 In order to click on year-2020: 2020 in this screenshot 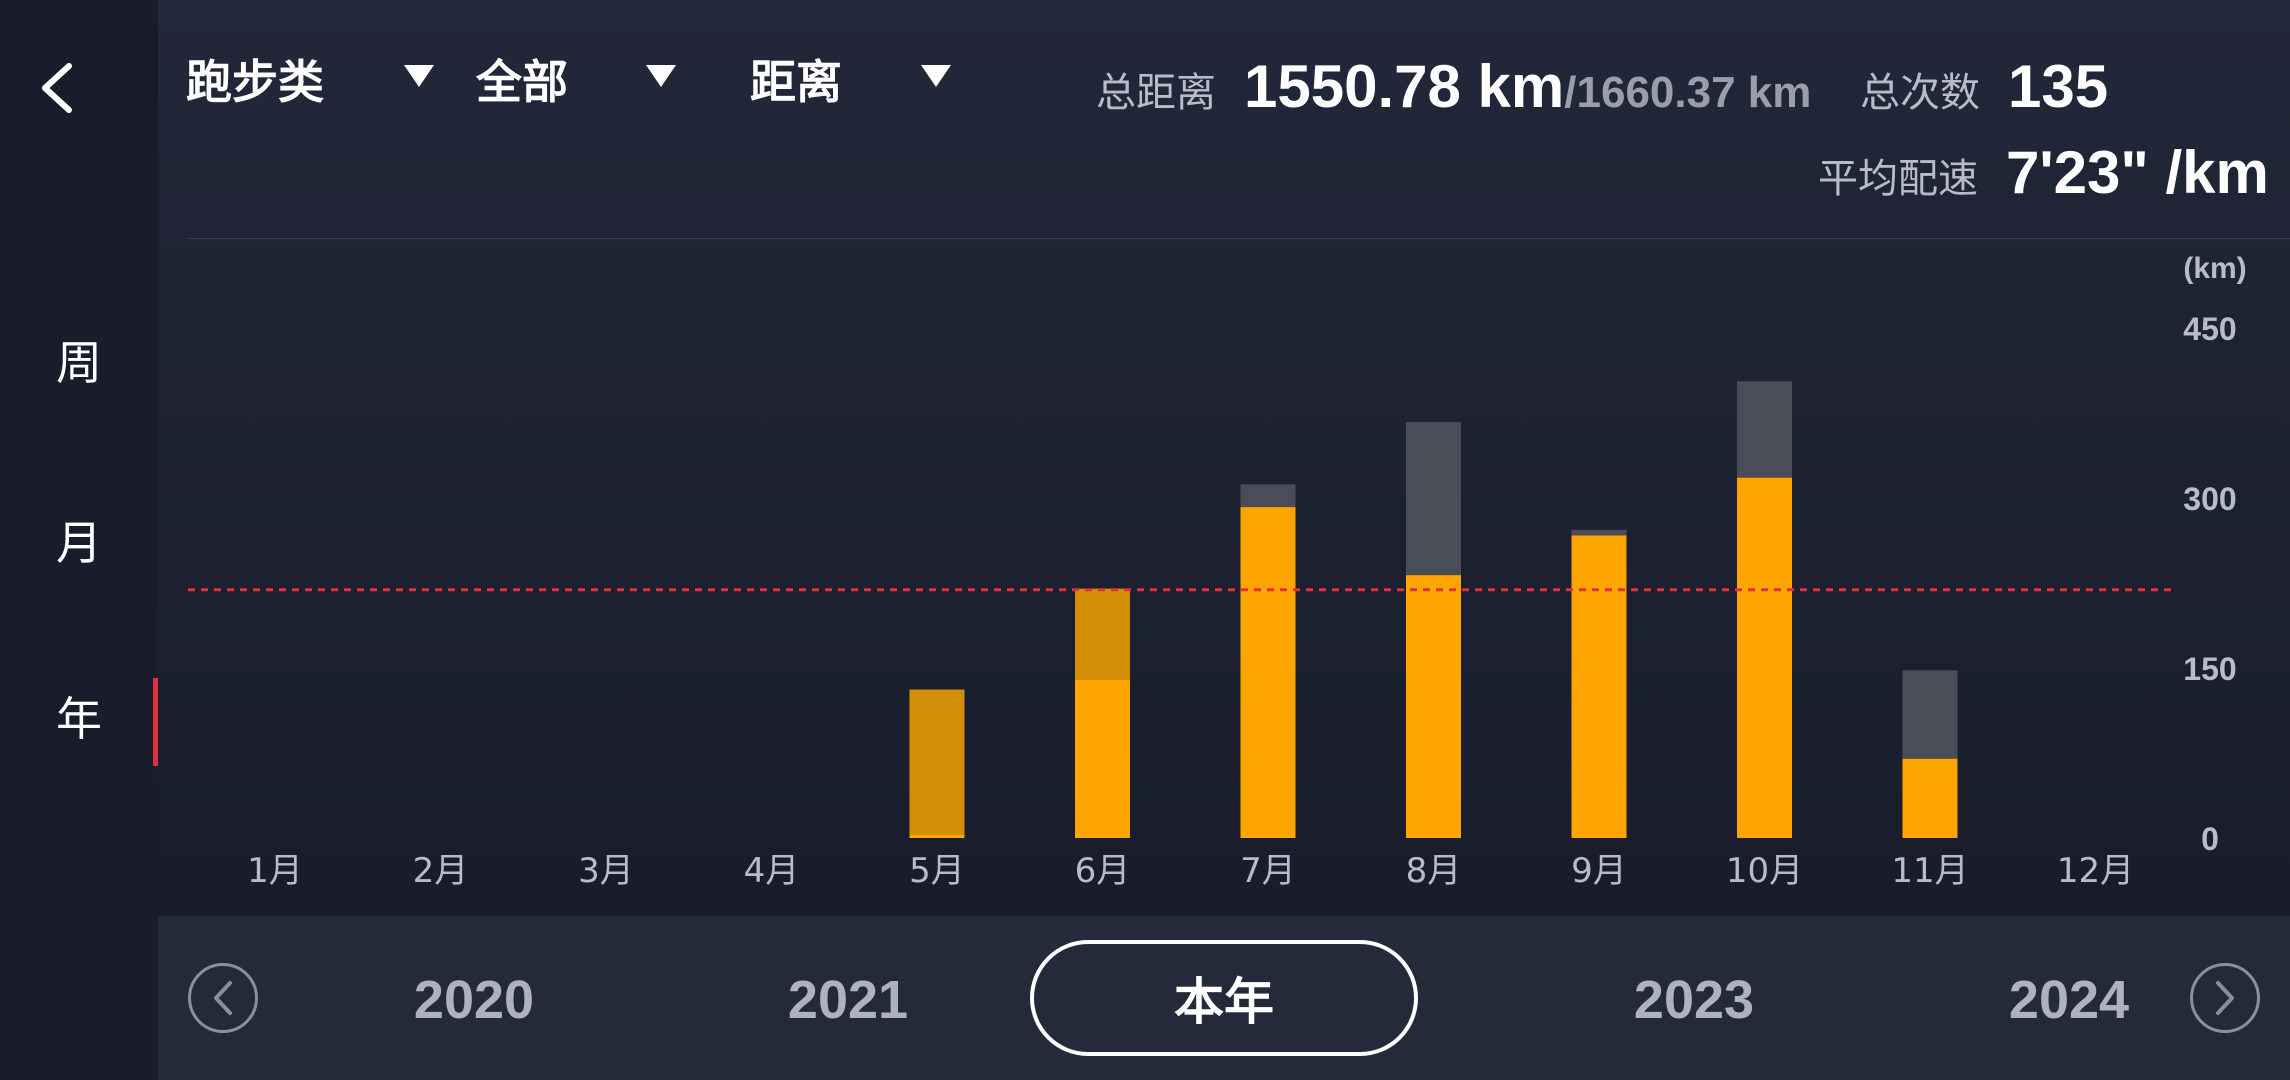, I will do `click(474, 1000)`.